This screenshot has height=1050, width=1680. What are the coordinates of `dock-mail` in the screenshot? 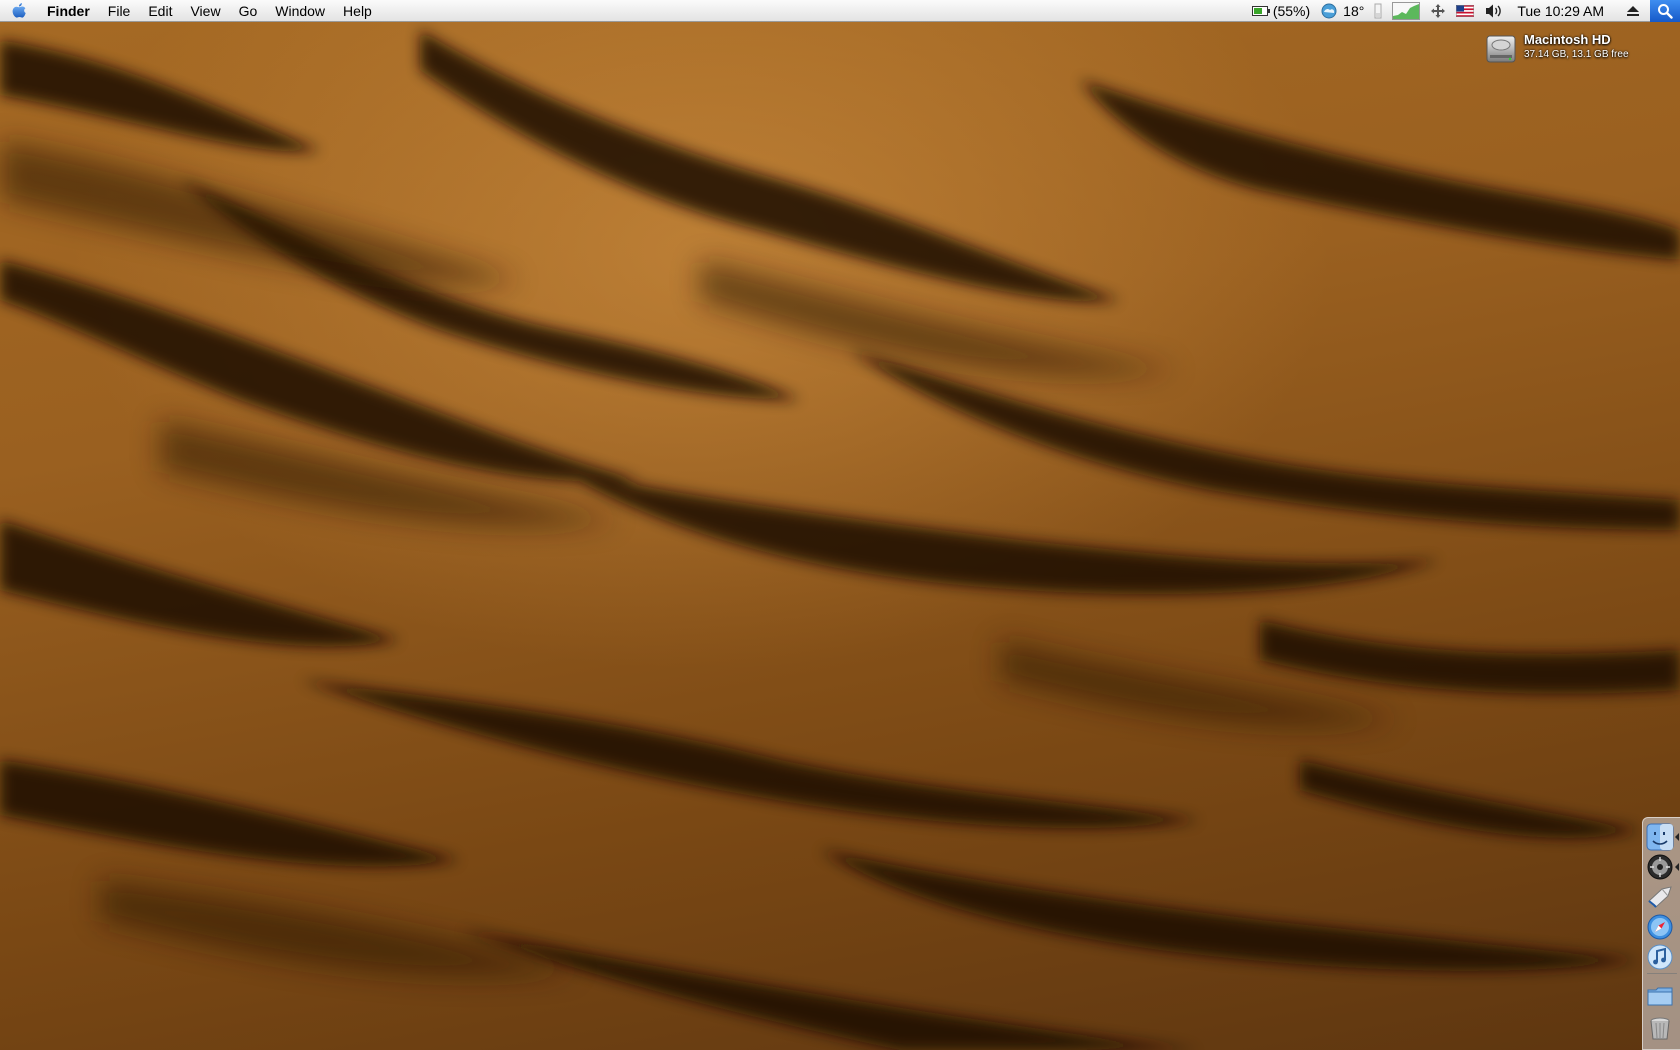 It's located at (1660, 897).